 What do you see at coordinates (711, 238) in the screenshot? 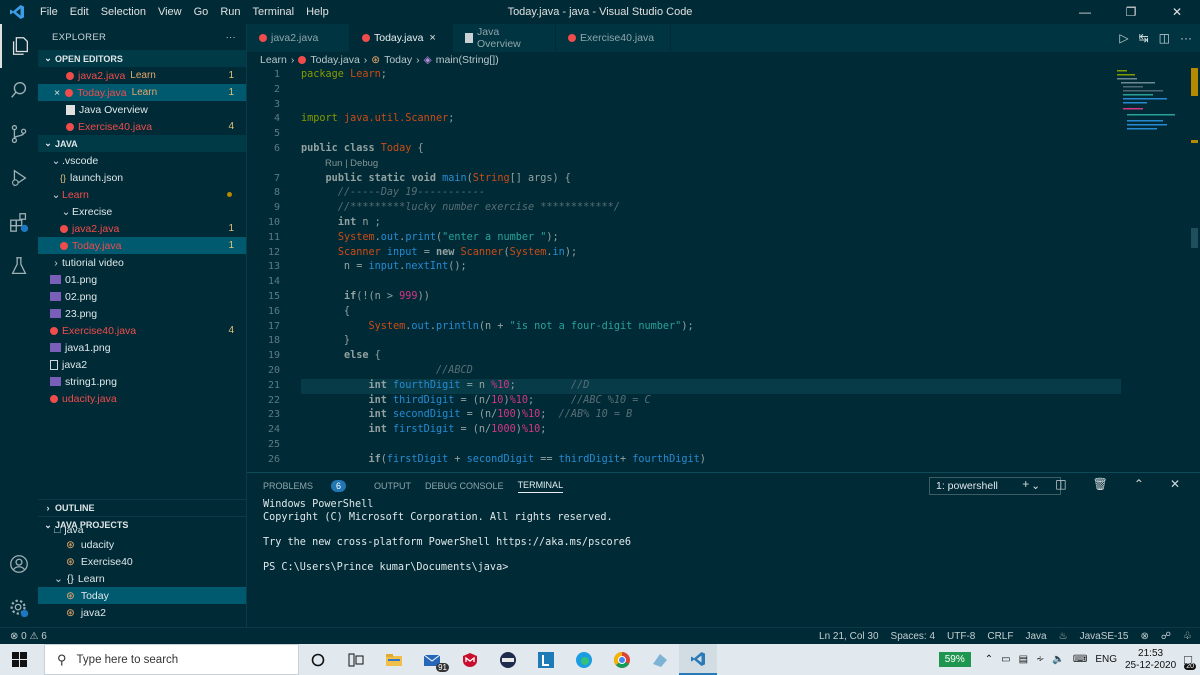
I see `code-line: System.out.print("enter a number ");` at bounding box center [711, 238].